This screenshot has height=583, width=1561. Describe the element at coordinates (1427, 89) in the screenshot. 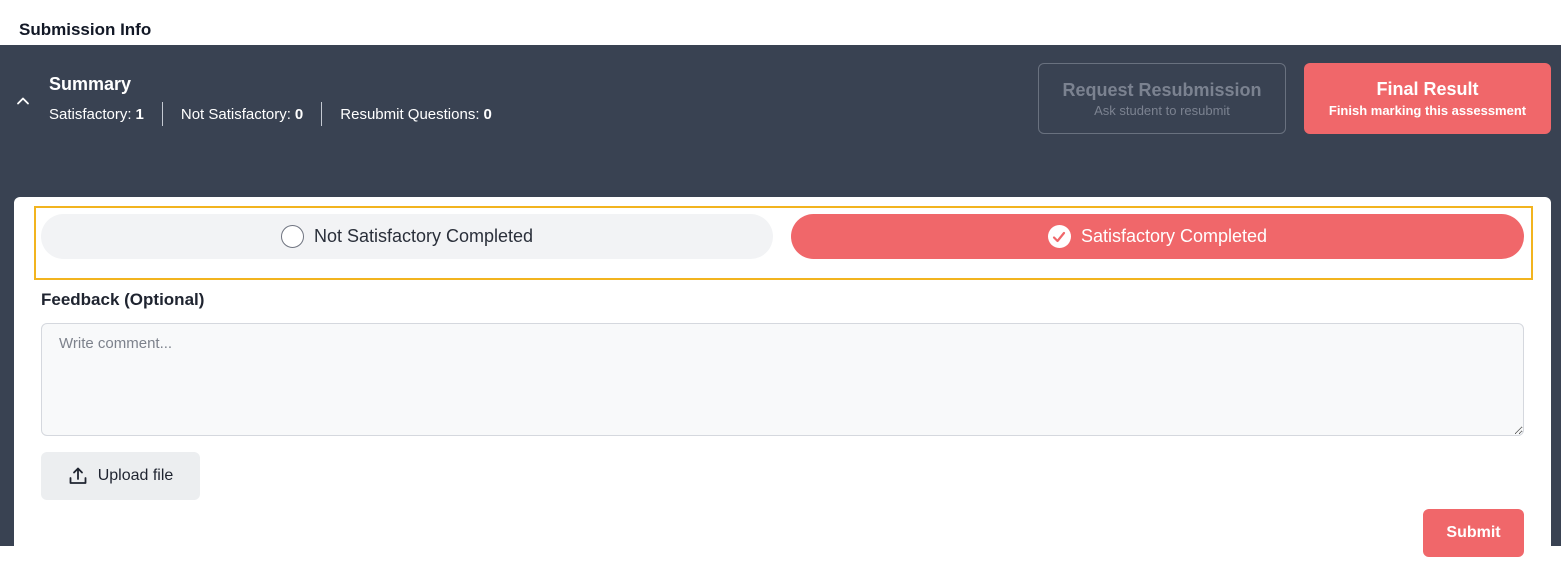

I see `final-result-title: Final Result` at that location.